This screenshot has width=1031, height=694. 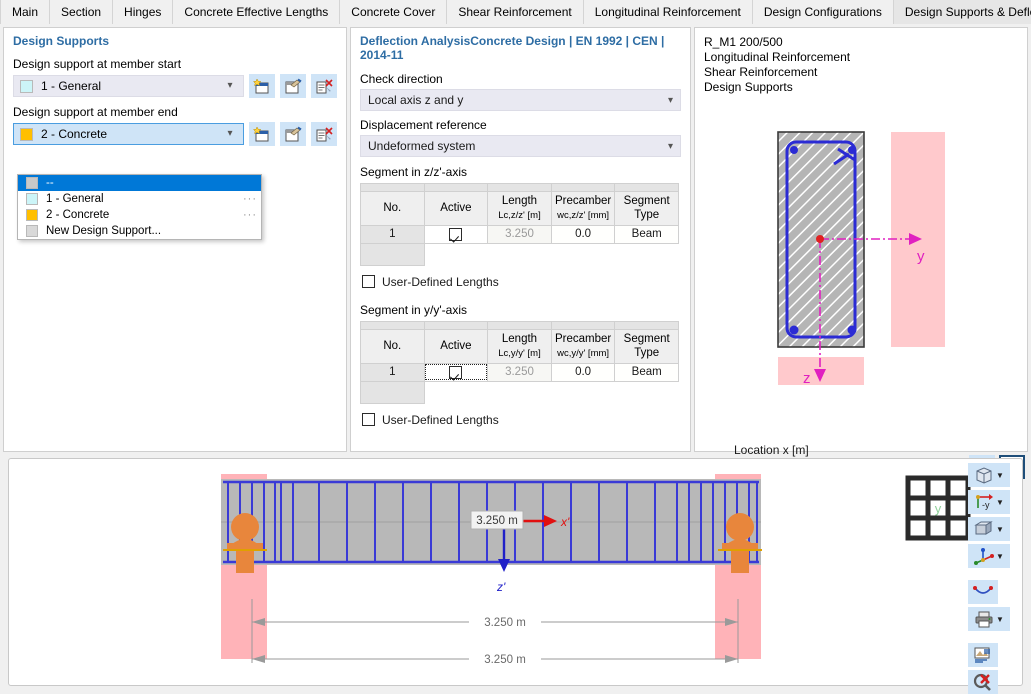 What do you see at coordinates (128, 134) in the screenshot?
I see `member-end-combo: 2 - Concrete ▾` at bounding box center [128, 134].